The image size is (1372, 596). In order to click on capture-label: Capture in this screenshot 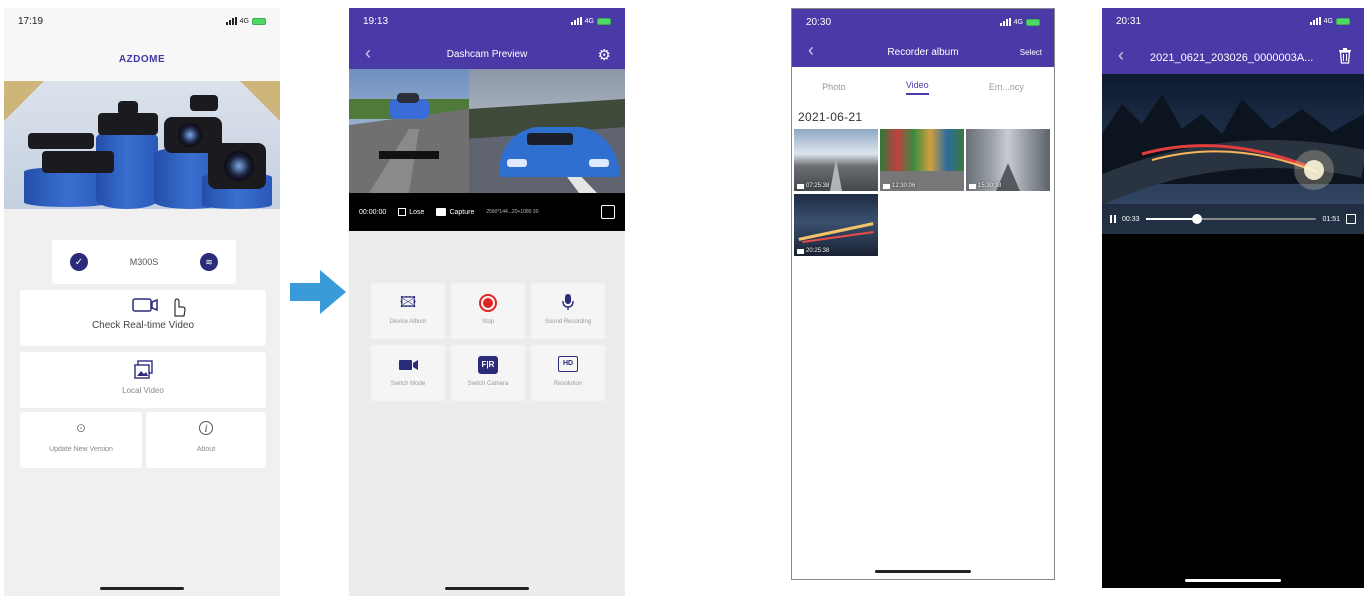, I will do `click(462, 212)`.